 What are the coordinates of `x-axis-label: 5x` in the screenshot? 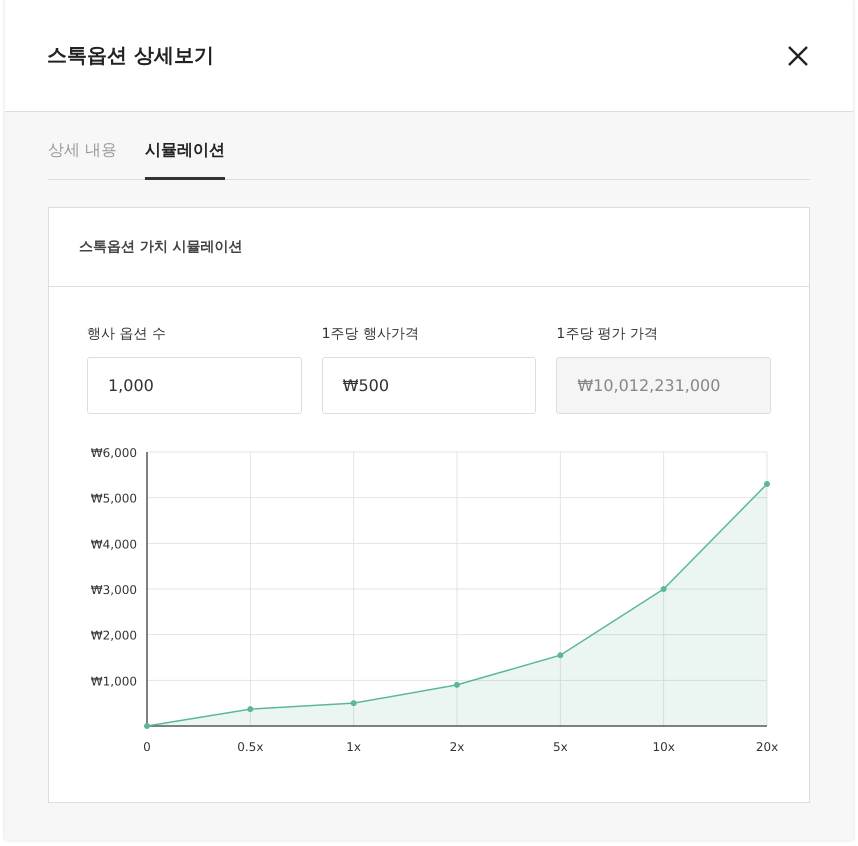 It's located at (560, 747).